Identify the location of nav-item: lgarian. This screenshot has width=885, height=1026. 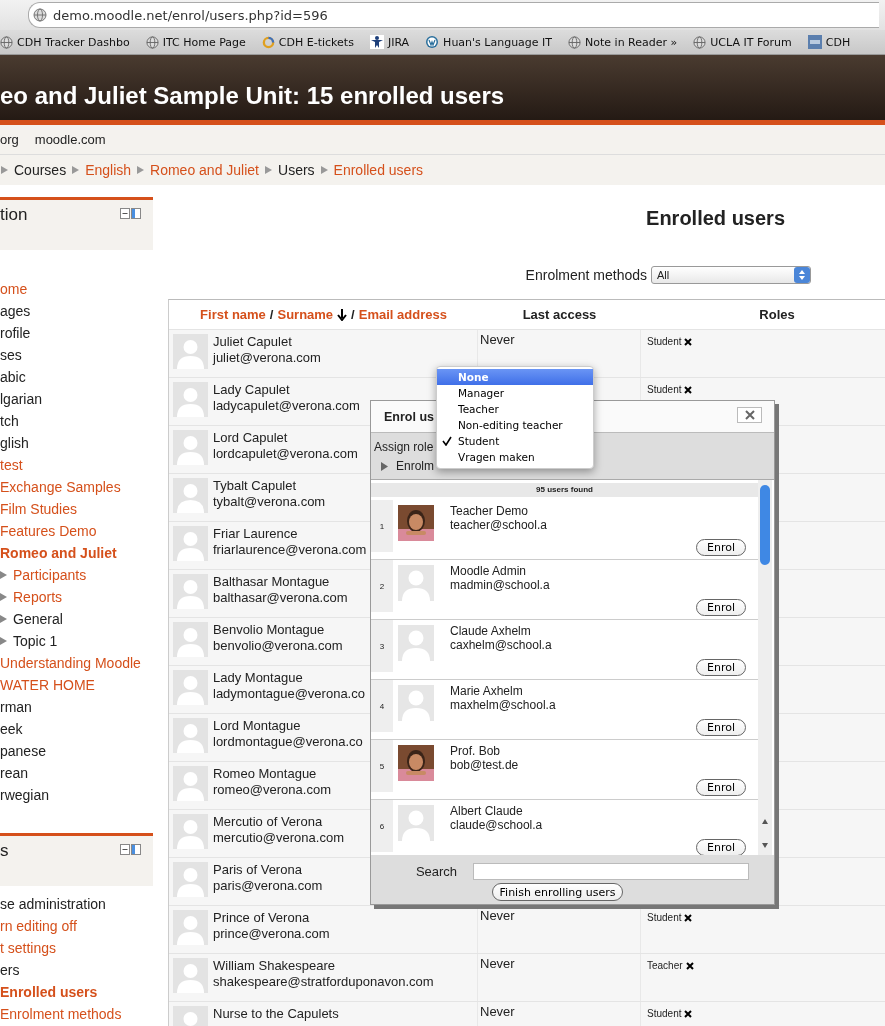
(21, 399).